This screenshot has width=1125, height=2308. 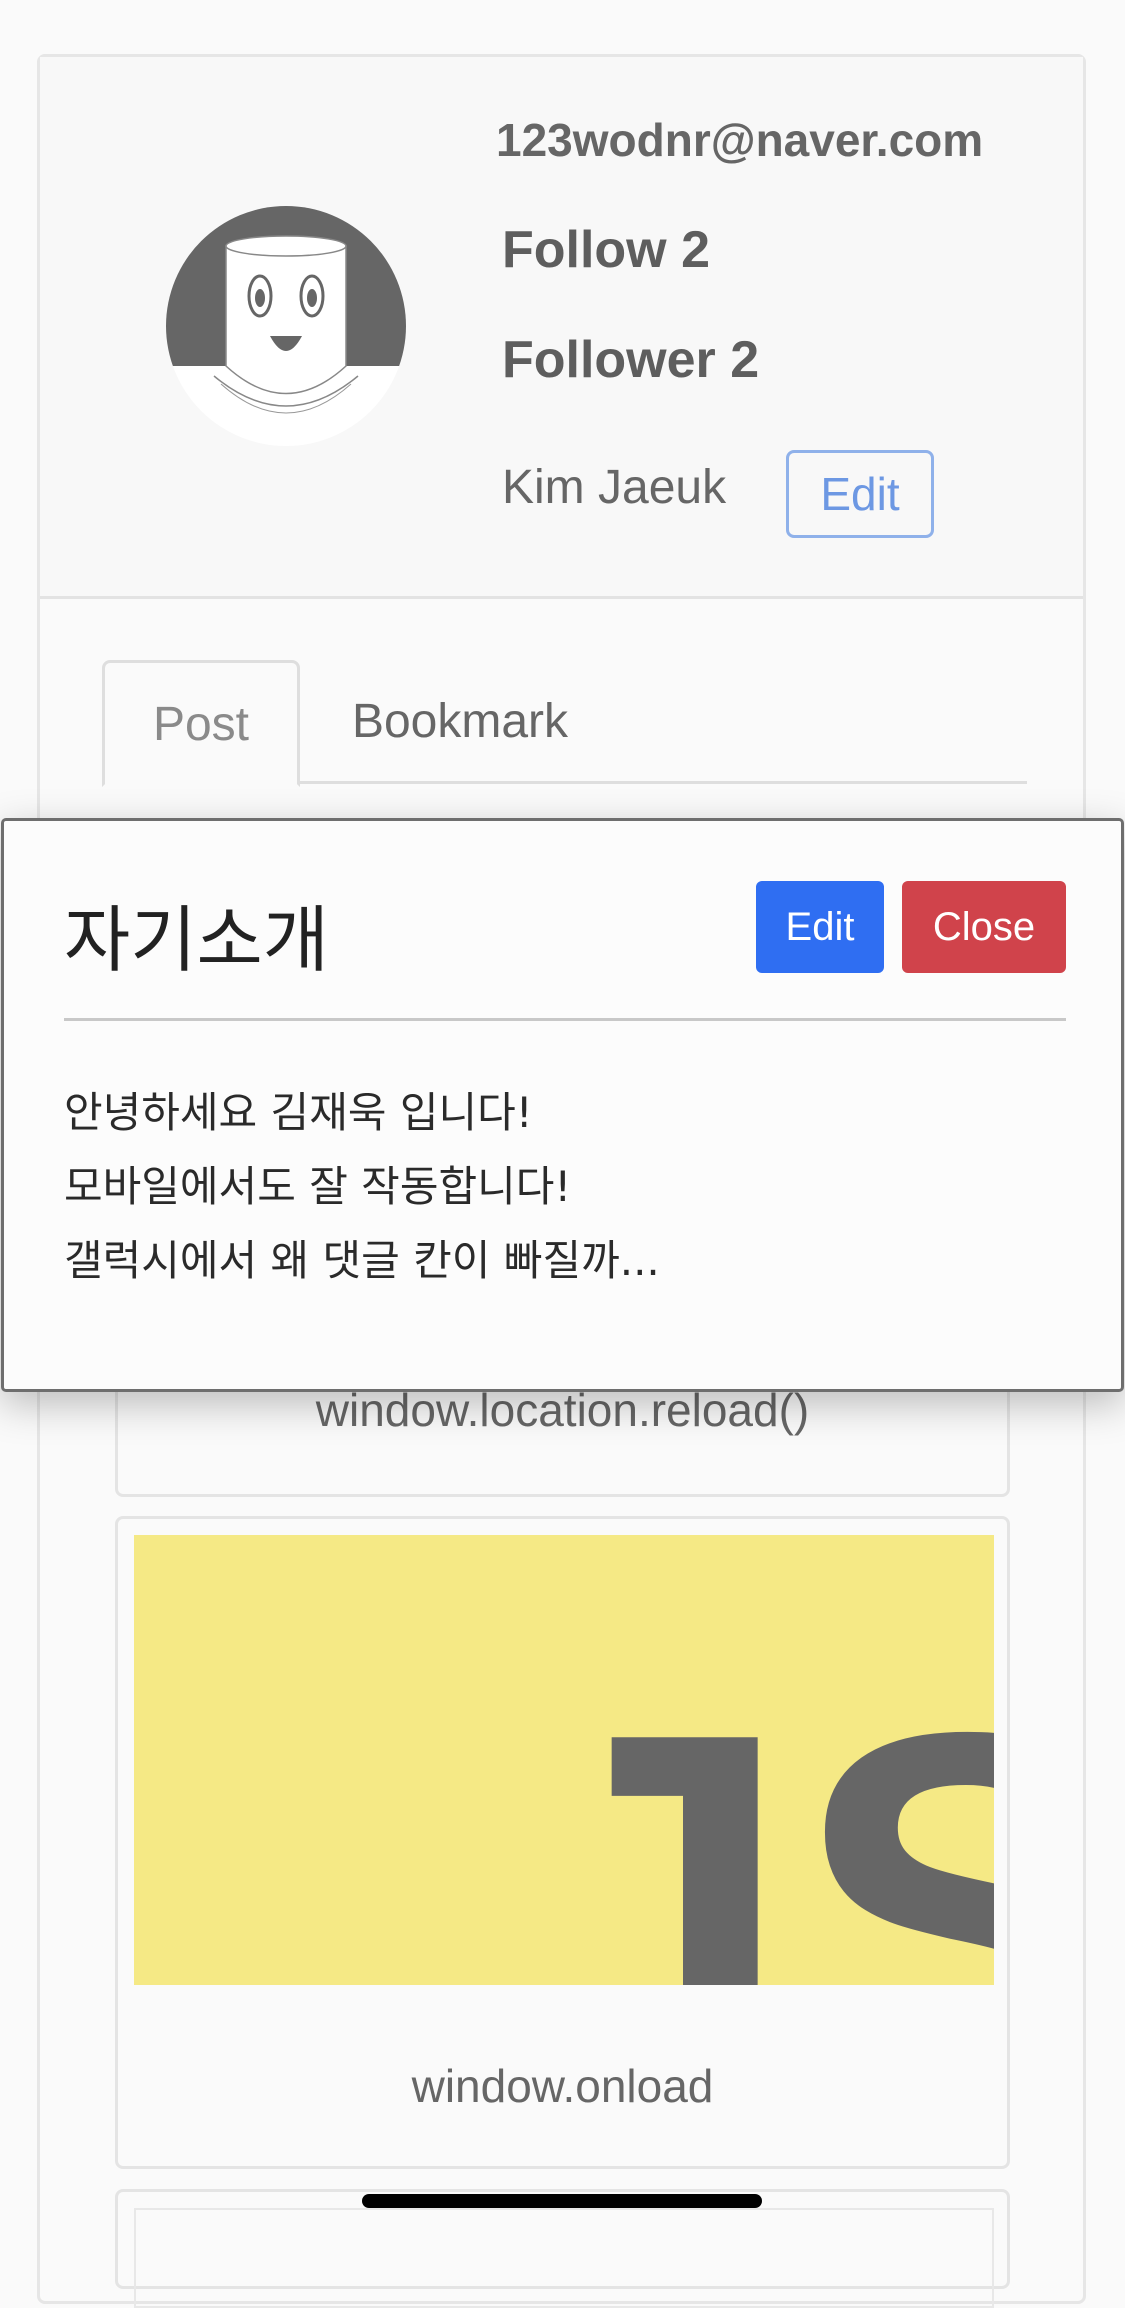 What do you see at coordinates (740, 140) in the screenshot?
I see `profile-email: 123wodnr@naver.com` at bounding box center [740, 140].